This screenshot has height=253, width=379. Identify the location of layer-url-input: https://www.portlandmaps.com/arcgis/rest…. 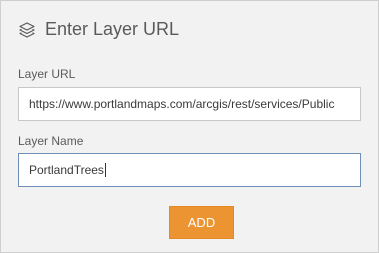
(189, 104).